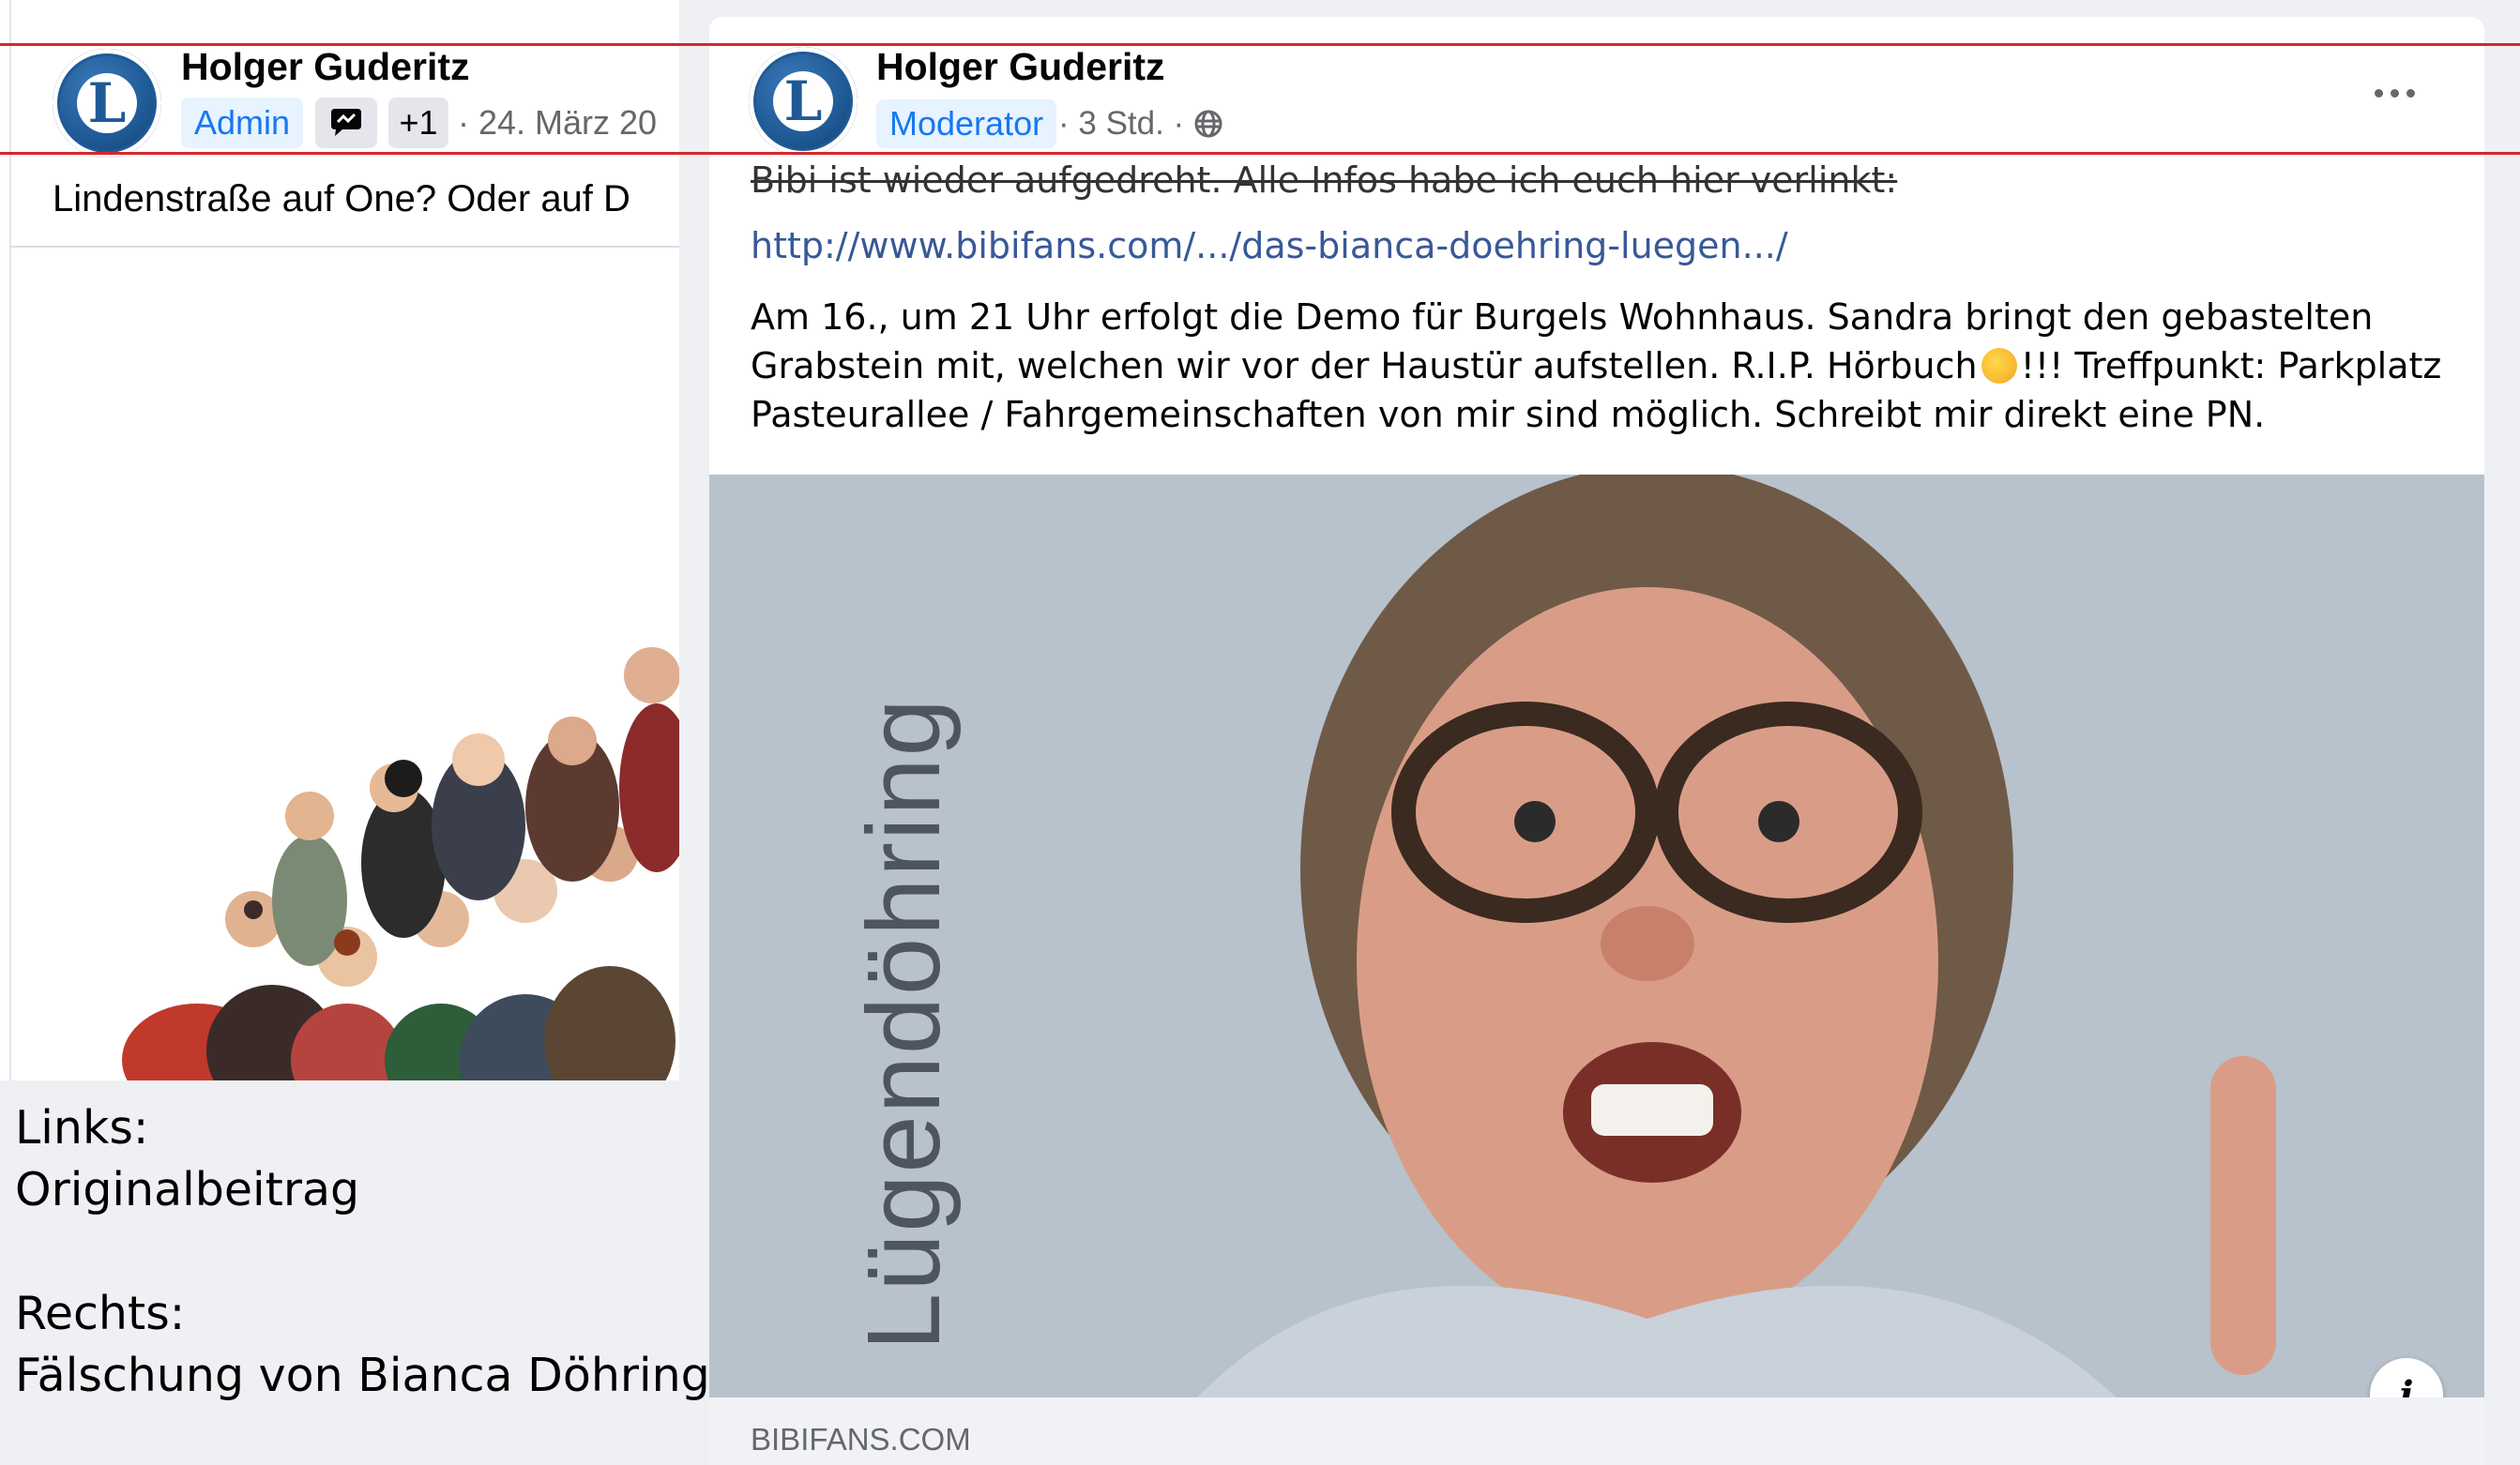 This screenshot has height=1465, width=2520. Describe the element at coordinates (82, 1128) in the screenshot. I see `caption-line-left-label: Links:` at that location.